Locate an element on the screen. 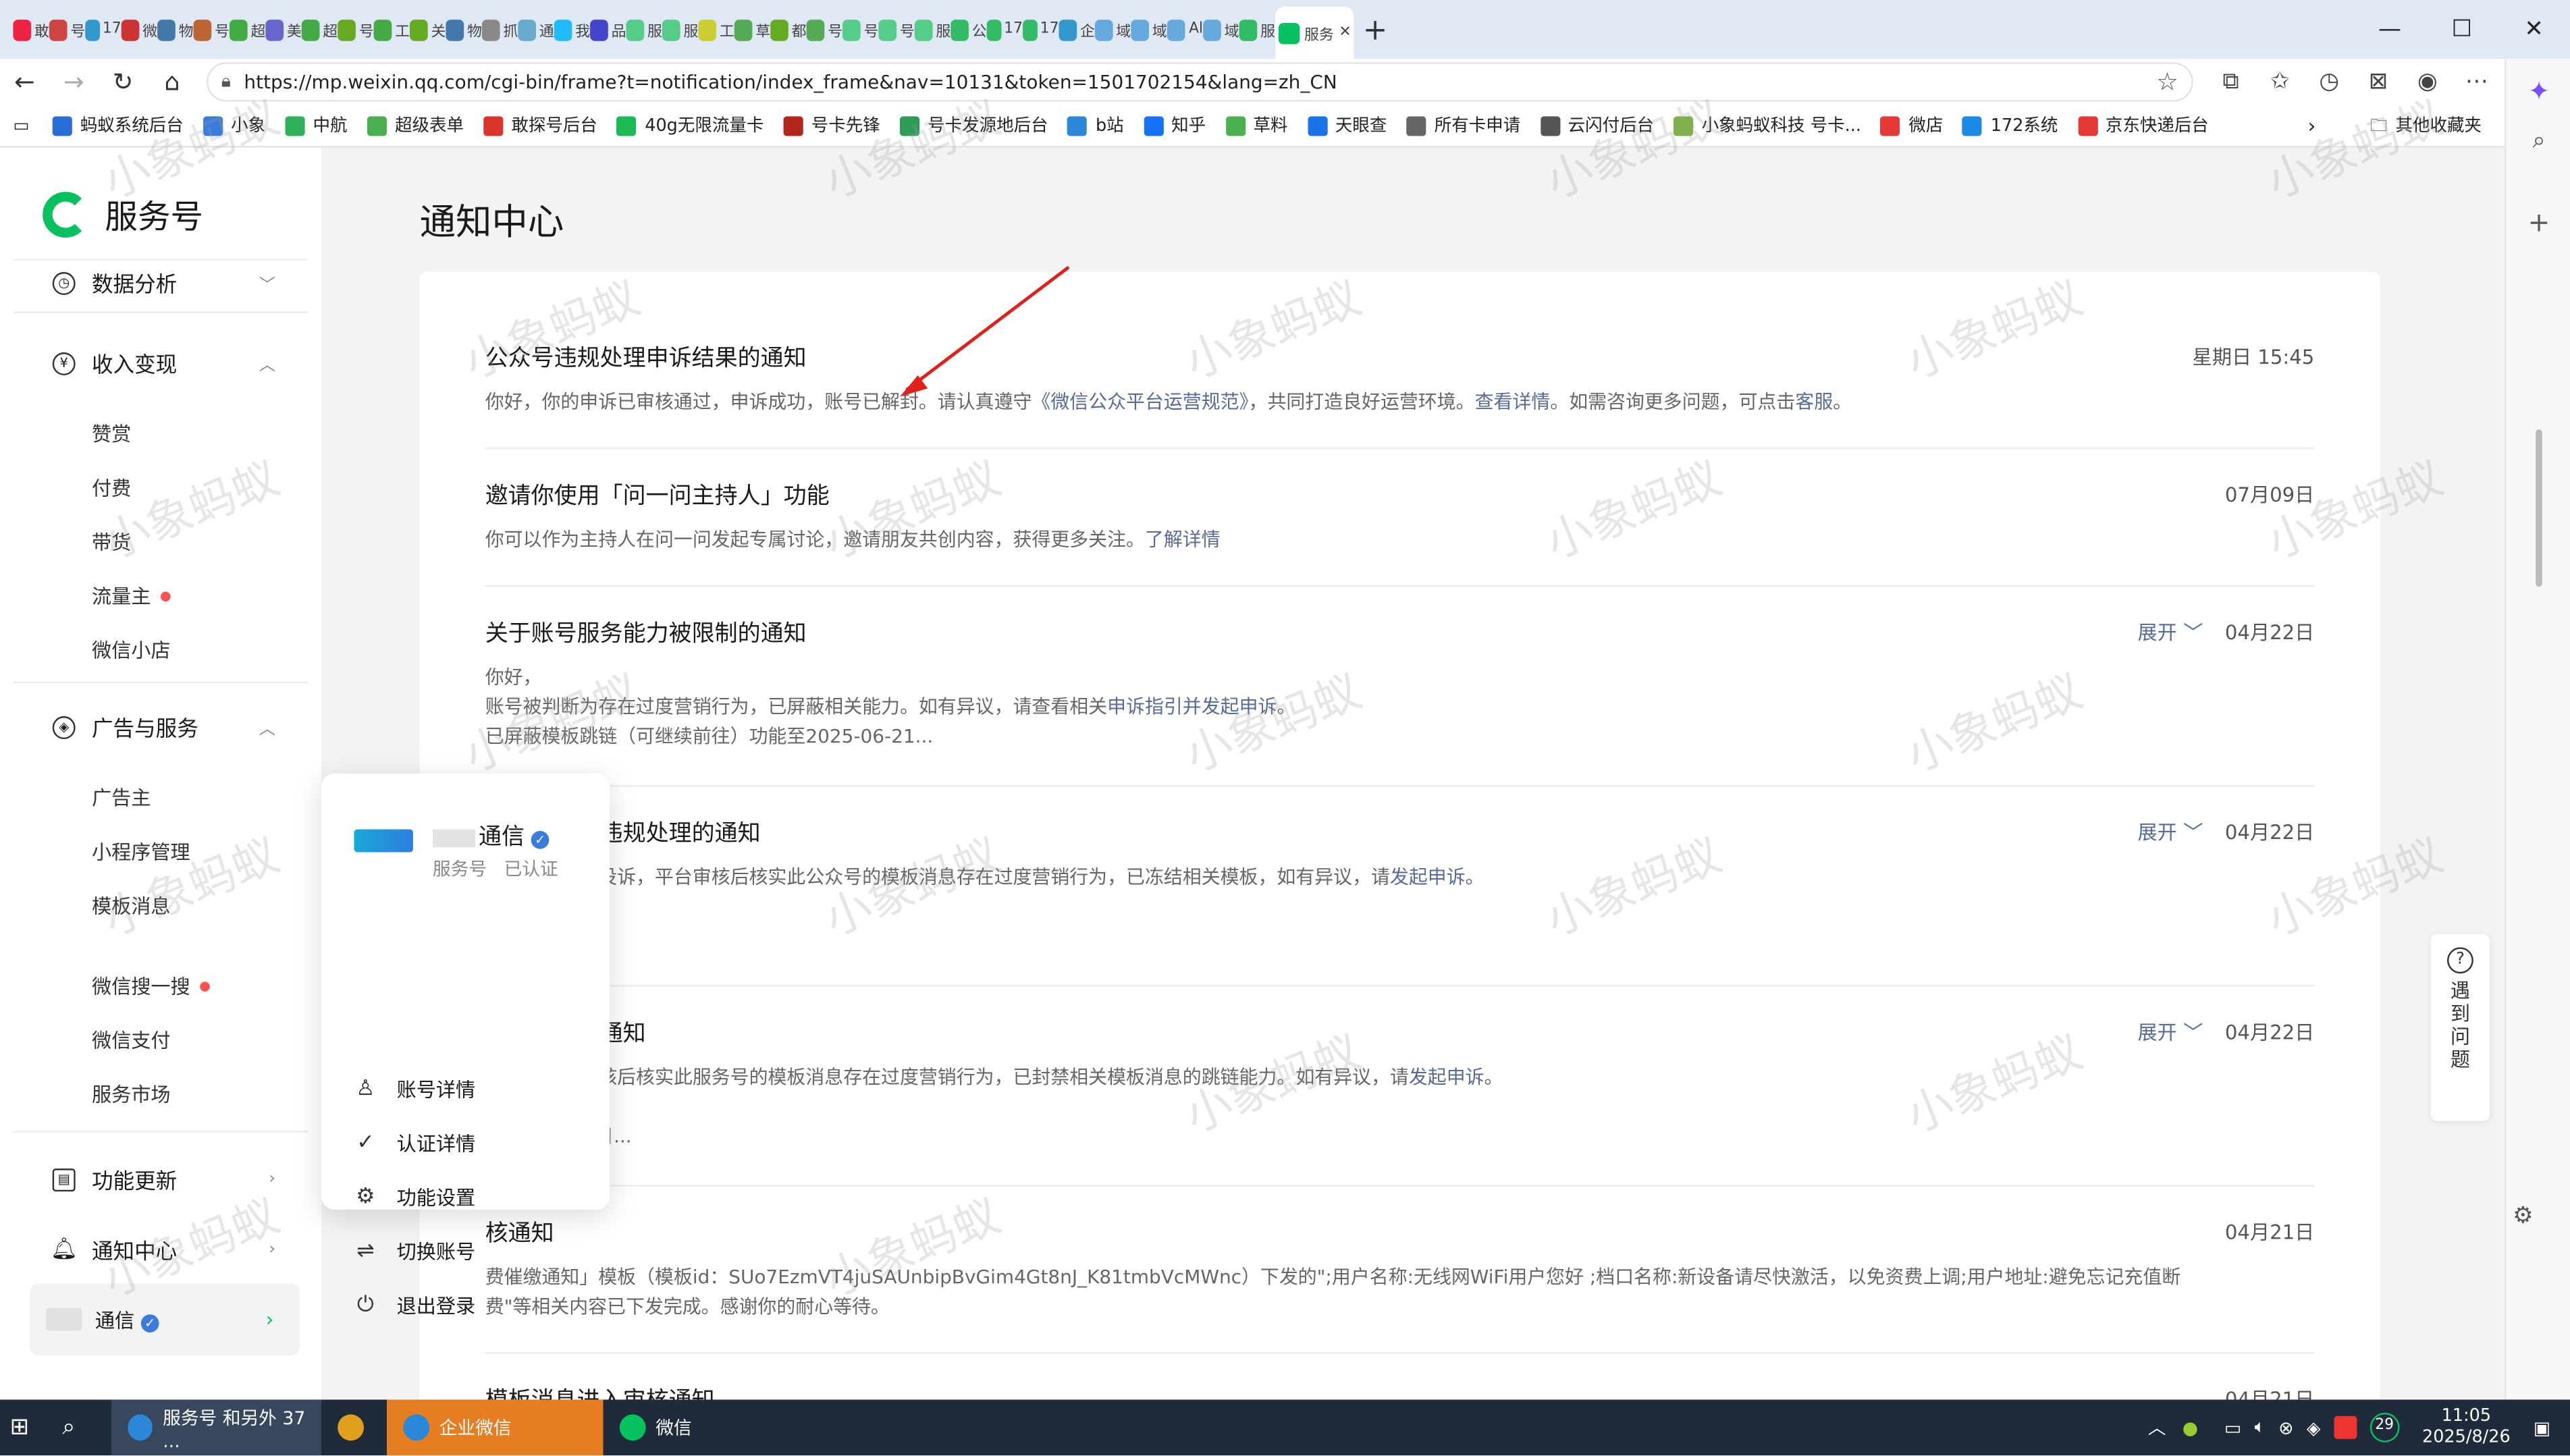  notification-center-icon: ▣ is located at coordinates (2542, 1427).